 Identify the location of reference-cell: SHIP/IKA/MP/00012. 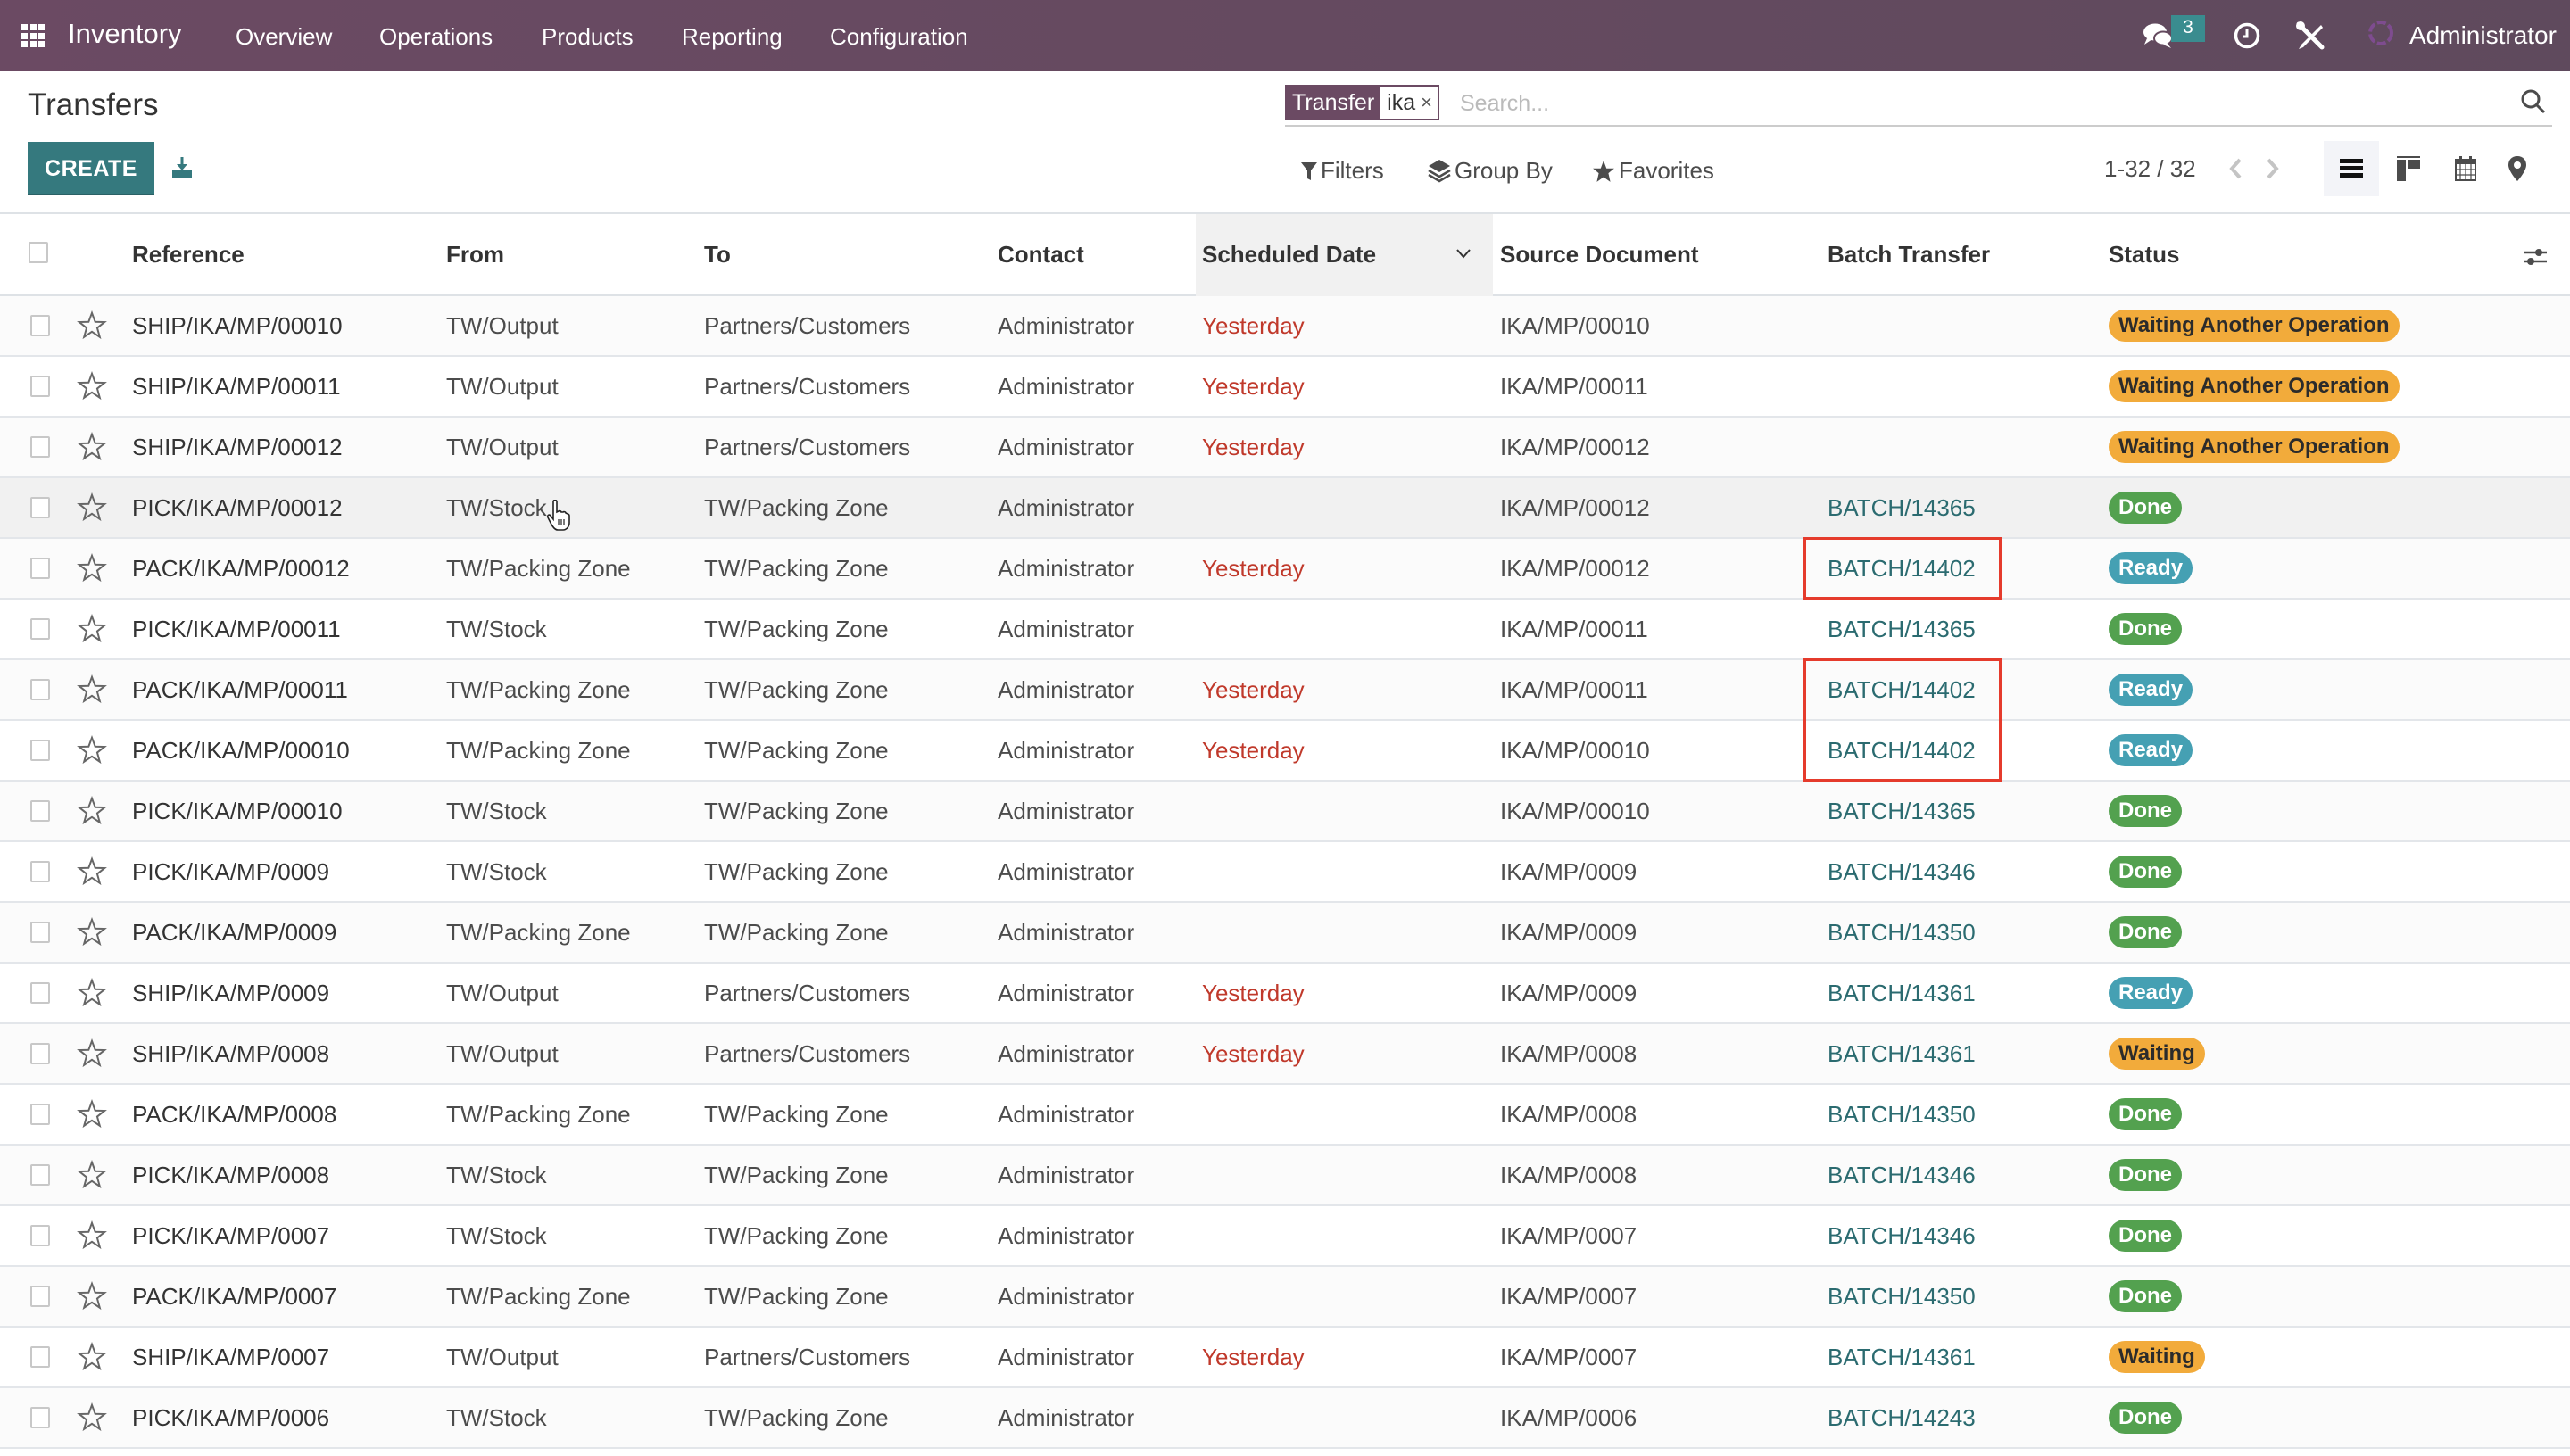
(238, 448).